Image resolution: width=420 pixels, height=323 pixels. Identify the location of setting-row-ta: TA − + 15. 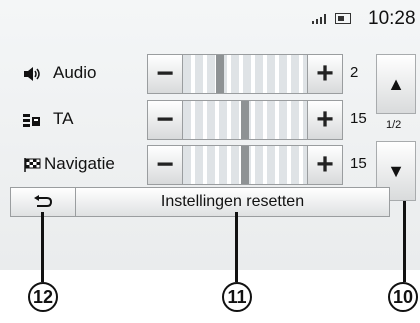
(190, 120).